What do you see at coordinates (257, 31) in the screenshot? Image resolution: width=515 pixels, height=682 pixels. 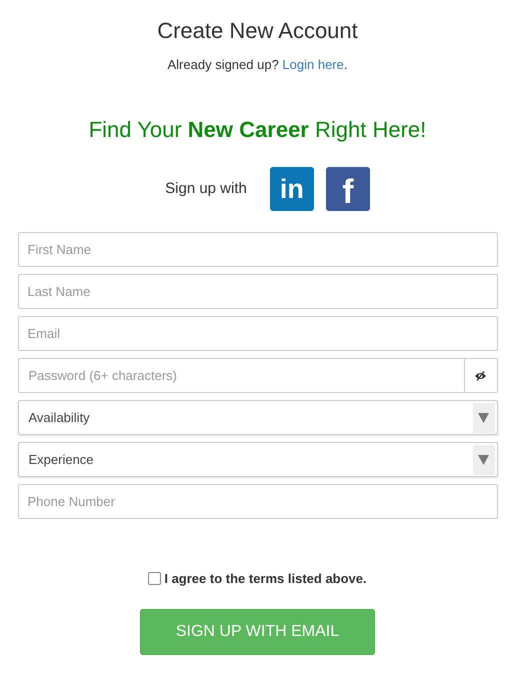 I see `page-title: Create New Account` at bounding box center [257, 31].